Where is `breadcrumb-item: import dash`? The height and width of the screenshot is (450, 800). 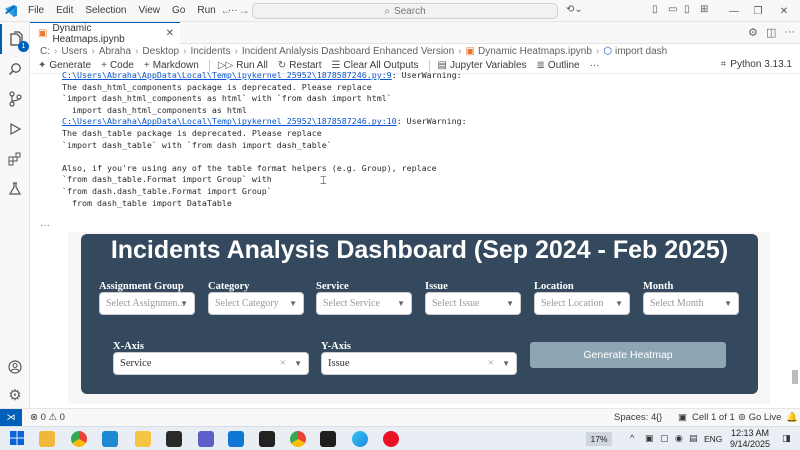
breadcrumb-item: import dash is located at coordinates (641, 51).